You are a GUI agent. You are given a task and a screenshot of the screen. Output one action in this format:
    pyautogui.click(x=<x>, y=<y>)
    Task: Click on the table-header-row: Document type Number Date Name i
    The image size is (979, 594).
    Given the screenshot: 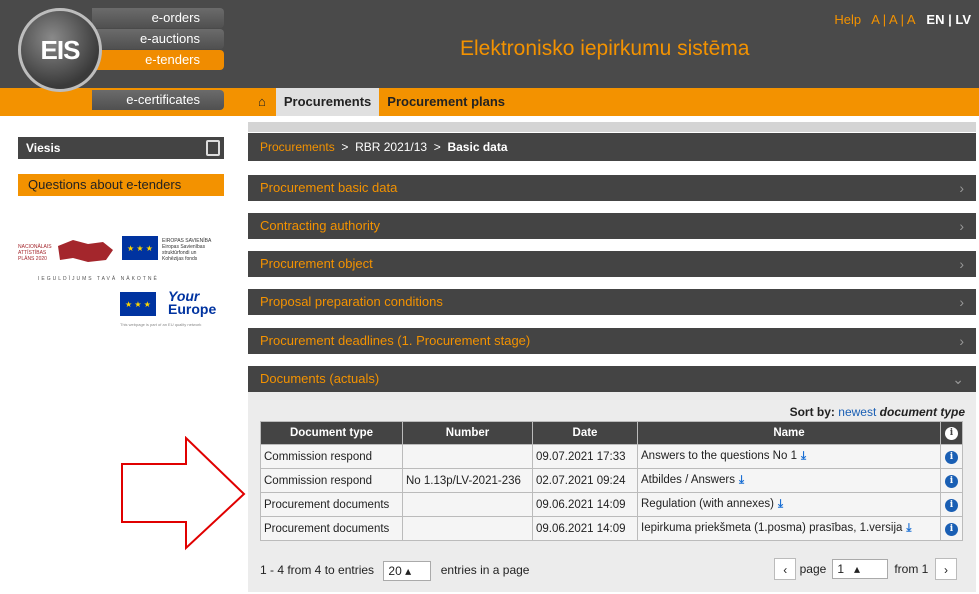 What is the action you would take?
    pyautogui.click(x=611, y=433)
    